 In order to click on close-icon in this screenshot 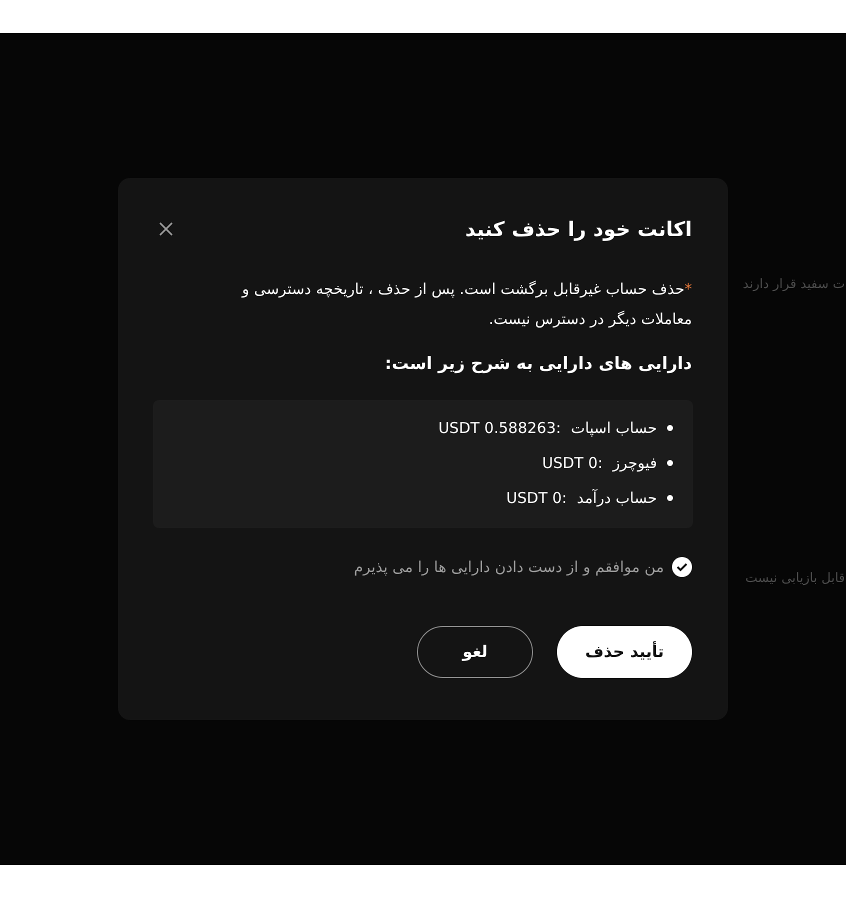, I will do `click(166, 229)`.